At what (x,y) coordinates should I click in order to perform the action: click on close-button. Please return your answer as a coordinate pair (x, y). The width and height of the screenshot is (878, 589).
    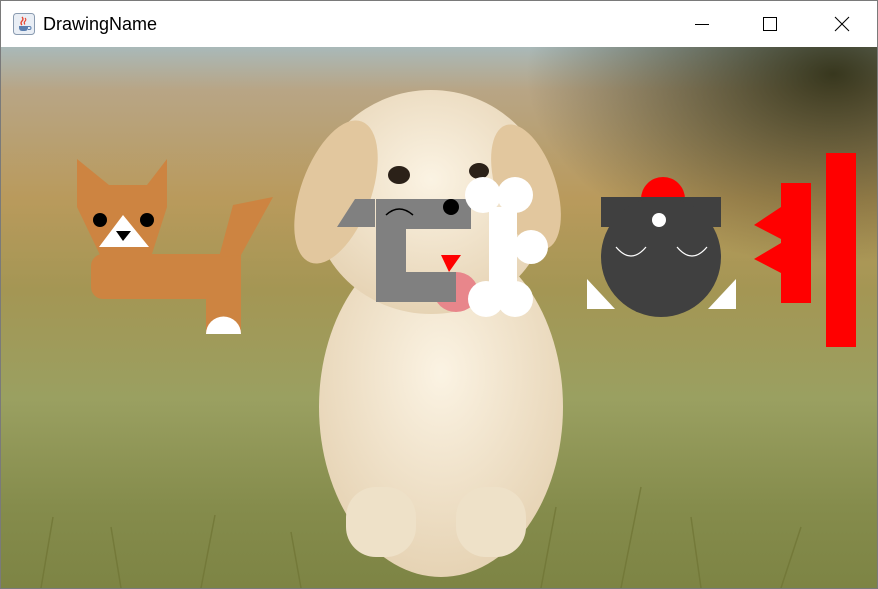
    Looking at the image, I should click on (842, 24).